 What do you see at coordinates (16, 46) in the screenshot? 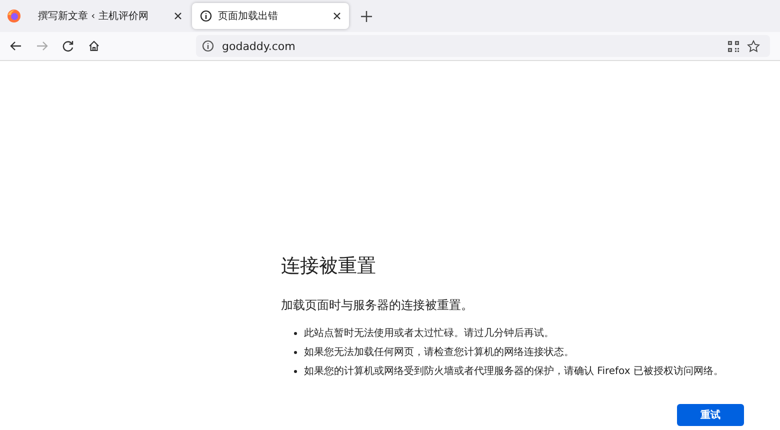
I see `back-icon` at bounding box center [16, 46].